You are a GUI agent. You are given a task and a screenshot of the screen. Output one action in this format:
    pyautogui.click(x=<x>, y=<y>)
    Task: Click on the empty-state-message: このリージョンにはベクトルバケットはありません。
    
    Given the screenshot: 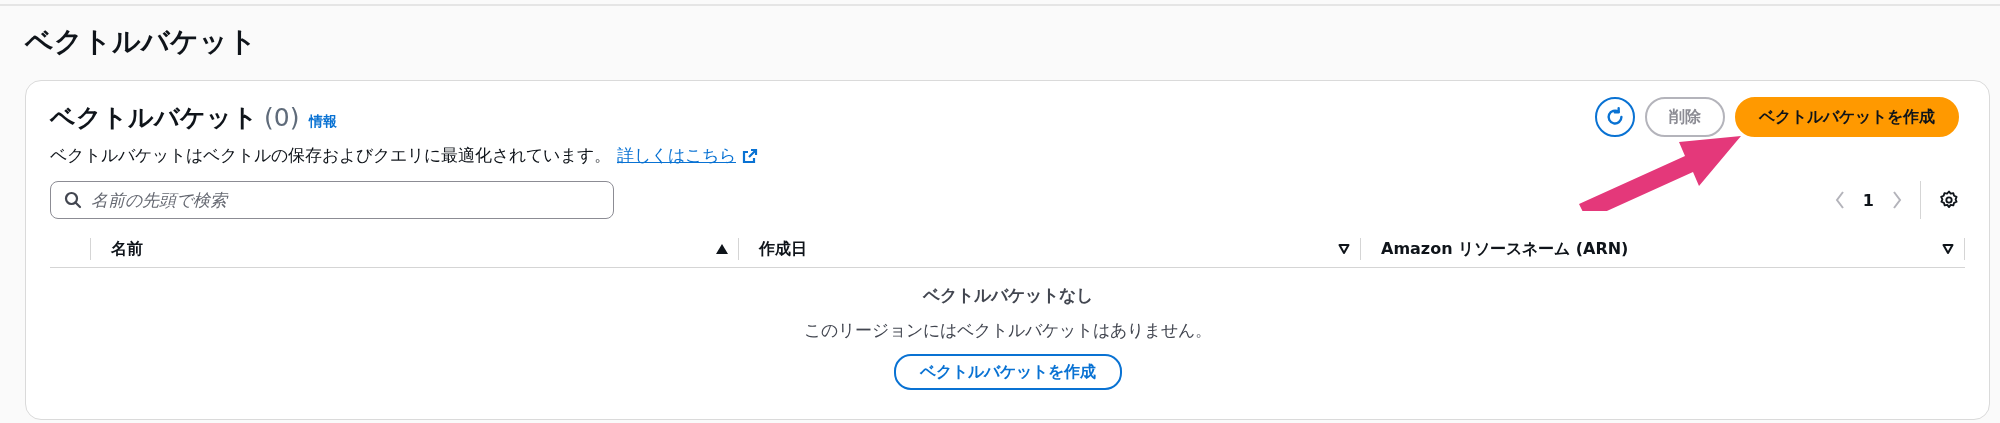 What is the action you would take?
    pyautogui.click(x=1007, y=330)
    